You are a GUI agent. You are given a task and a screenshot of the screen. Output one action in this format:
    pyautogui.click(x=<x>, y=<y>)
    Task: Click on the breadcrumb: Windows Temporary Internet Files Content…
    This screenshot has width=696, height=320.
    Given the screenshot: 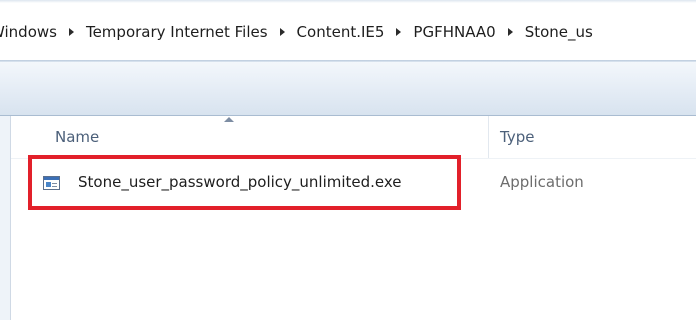 What is the action you would take?
    pyautogui.click(x=297, y=32)
    